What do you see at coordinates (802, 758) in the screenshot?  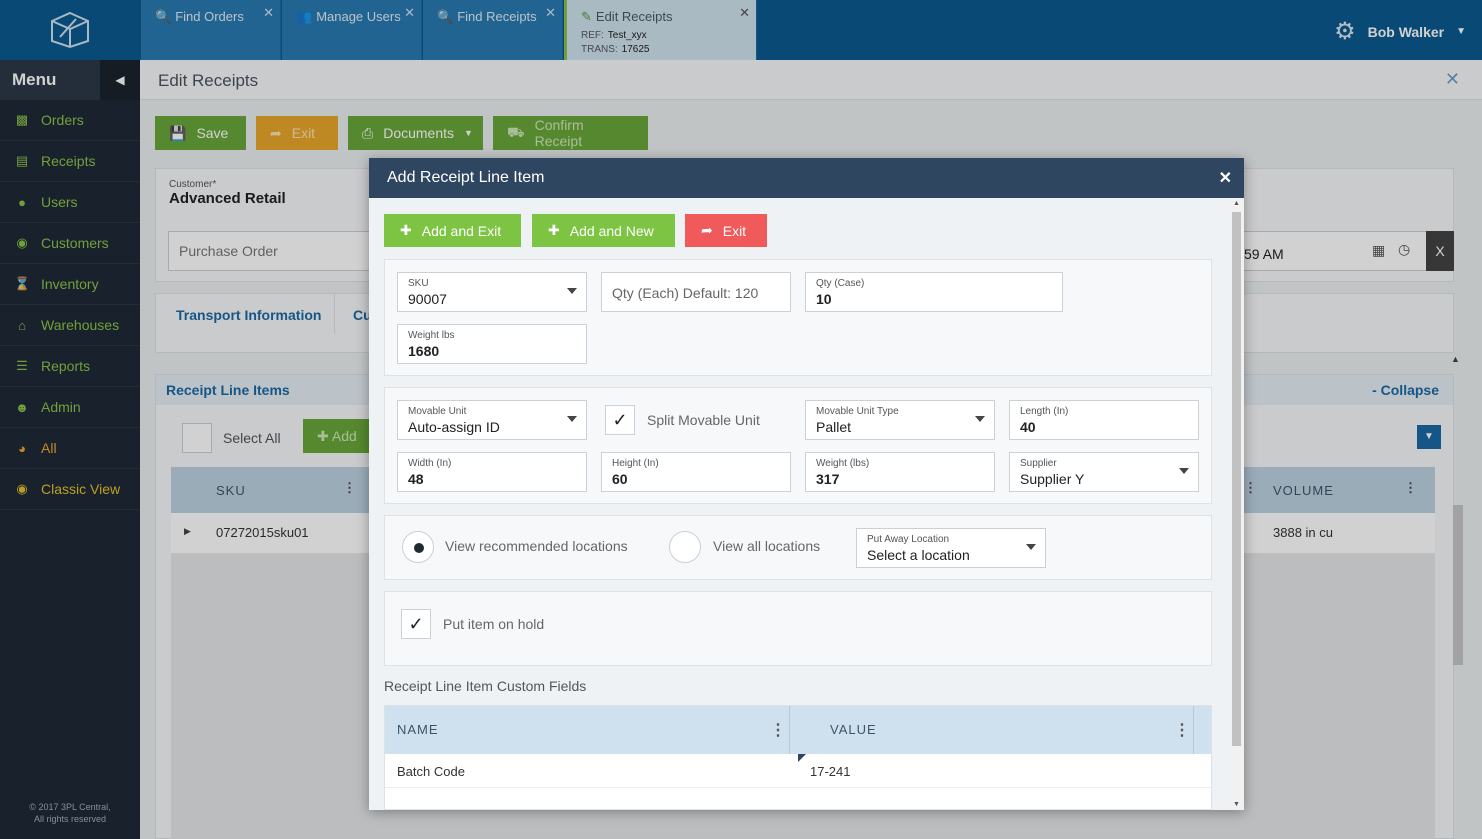 I see `edited-cell-marker` at bounding box center [802, 758].